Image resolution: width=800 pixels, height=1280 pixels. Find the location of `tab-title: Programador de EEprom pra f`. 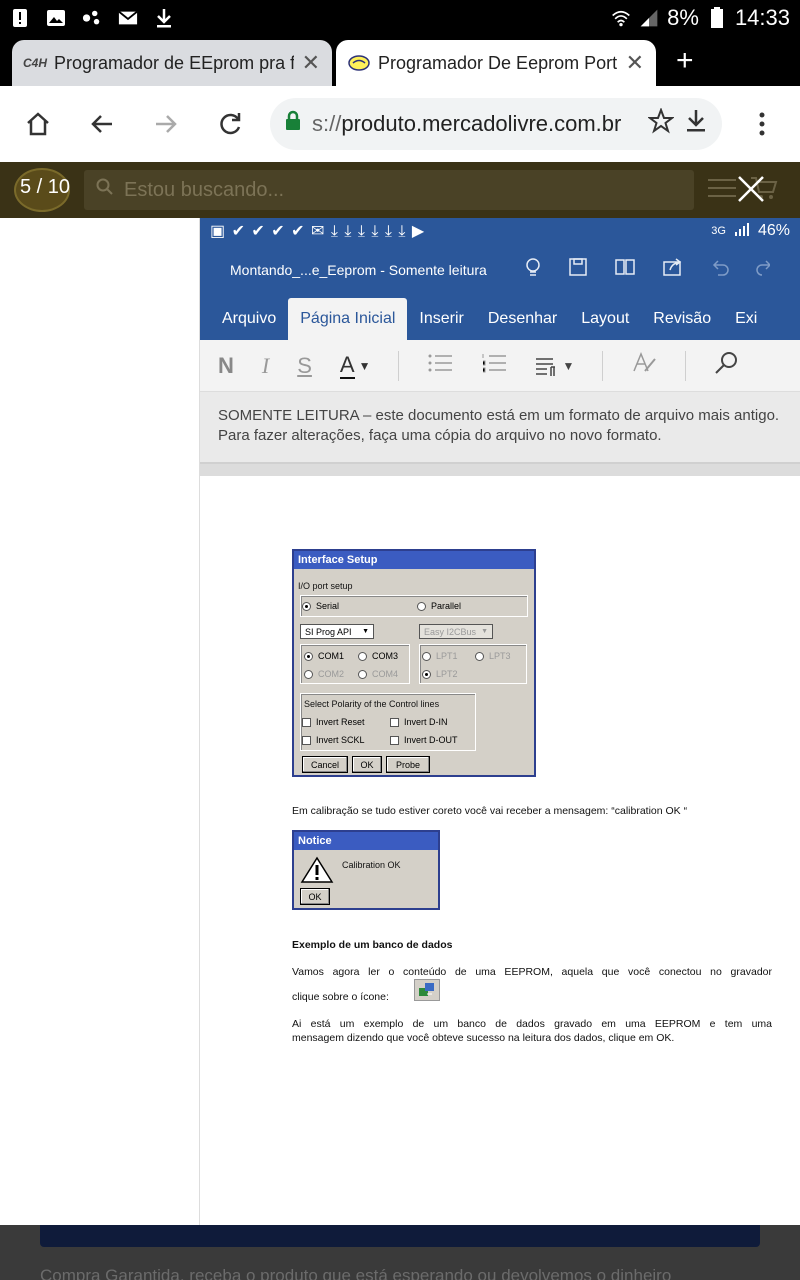

tab-title: Programador de EEprom pra f is located at coordinates (174, 62).